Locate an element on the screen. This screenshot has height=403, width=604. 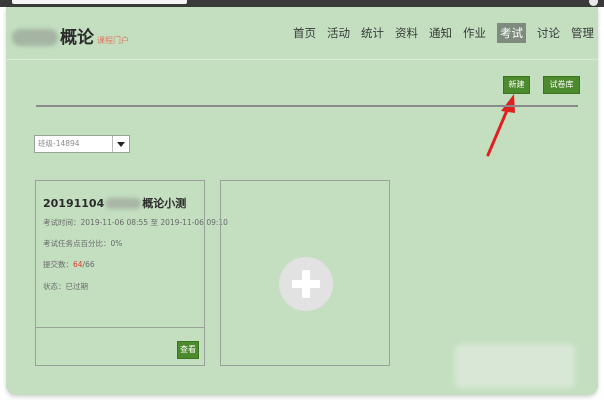
status-label: 状态： is located at coordinates (54, 286).